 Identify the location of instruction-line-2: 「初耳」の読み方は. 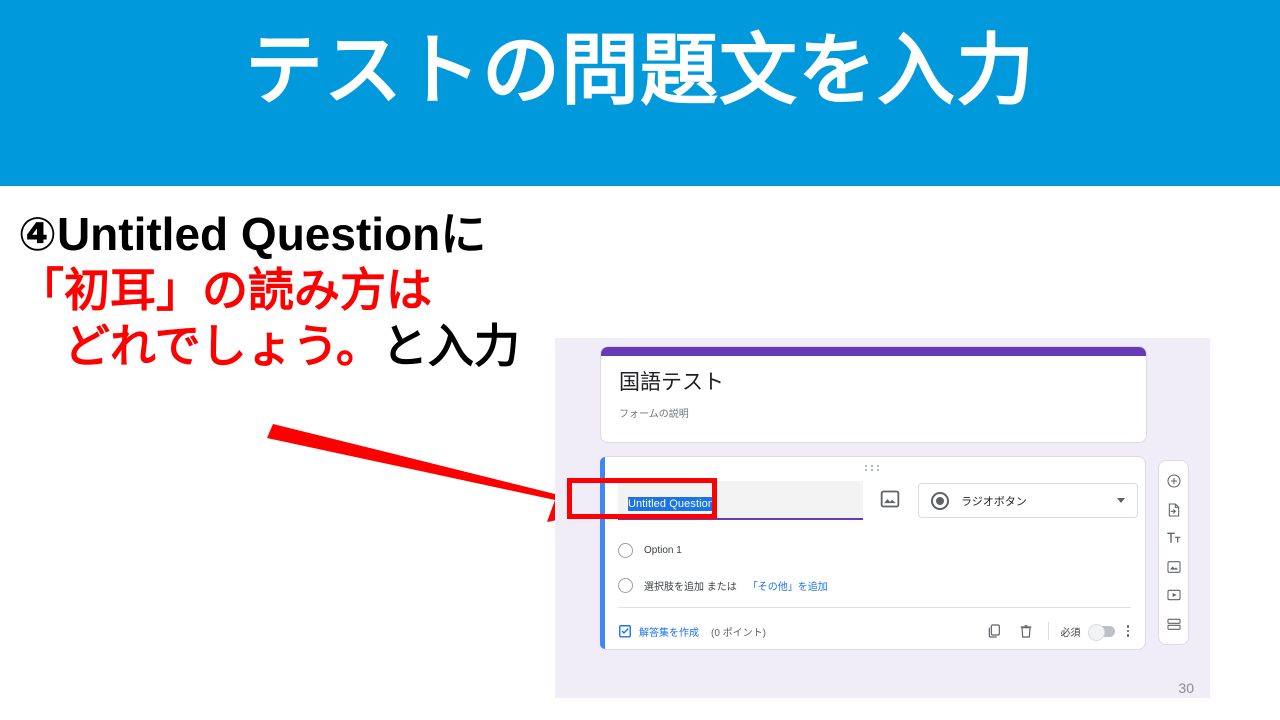
(225, 290).